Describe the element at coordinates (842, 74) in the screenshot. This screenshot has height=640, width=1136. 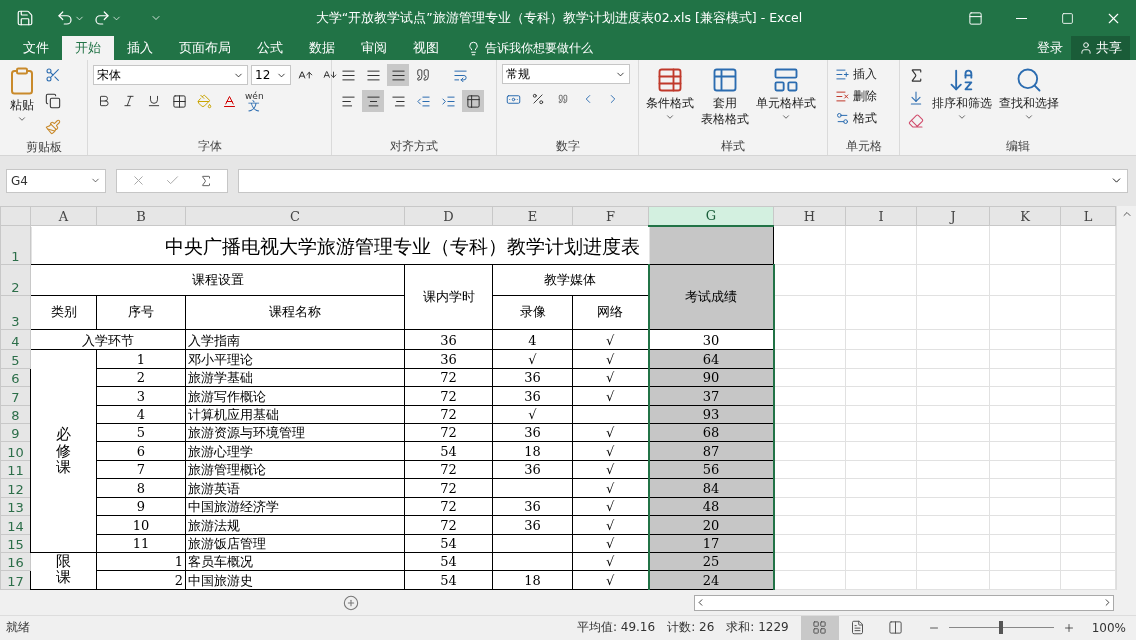
I see `insert-rows-icon` at that location.